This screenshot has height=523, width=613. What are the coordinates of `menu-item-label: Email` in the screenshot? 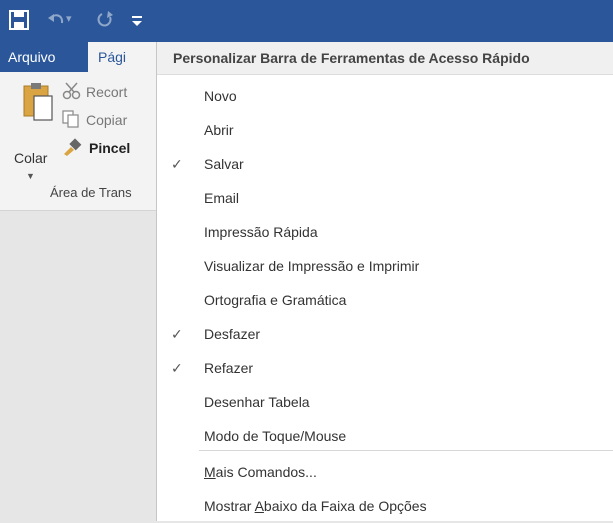 It's located at (222, 198).